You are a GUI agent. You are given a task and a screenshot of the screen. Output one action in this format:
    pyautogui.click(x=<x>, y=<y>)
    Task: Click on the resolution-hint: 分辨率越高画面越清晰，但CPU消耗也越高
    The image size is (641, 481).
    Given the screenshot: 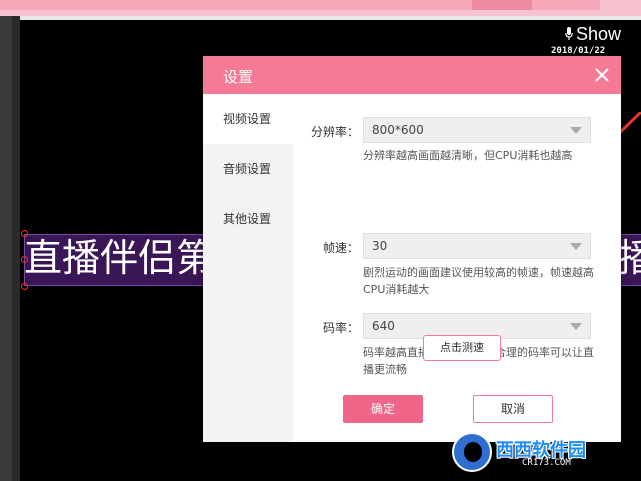 What is the action you would take?
    pyautogui.click(x=468, y=155)
    